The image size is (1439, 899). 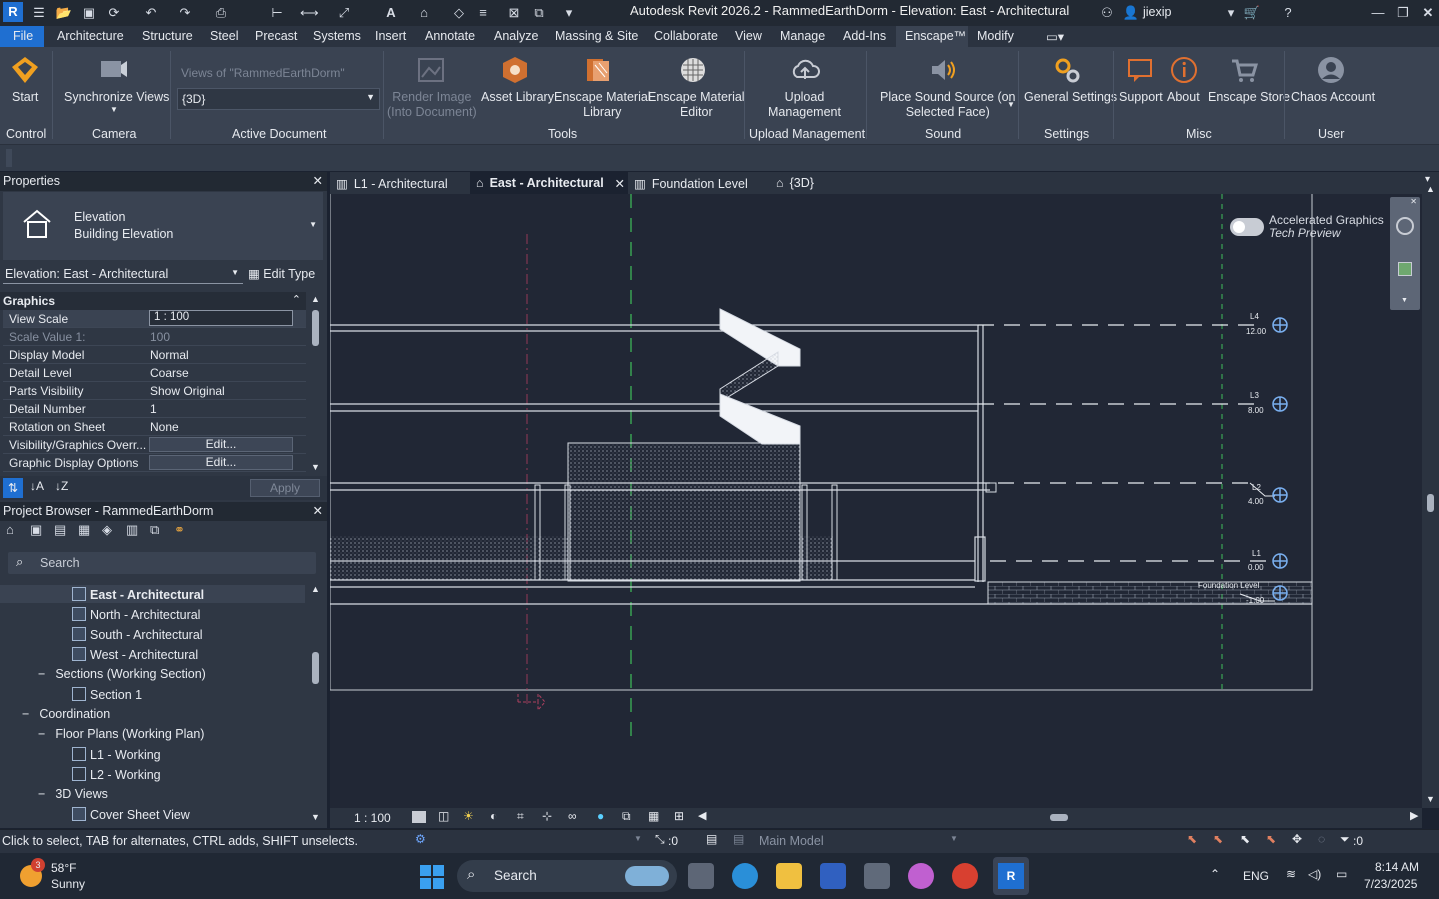 I want to click on place-sound-button: Place Sound Source (on Selected Face), so click(x=948, y=105).